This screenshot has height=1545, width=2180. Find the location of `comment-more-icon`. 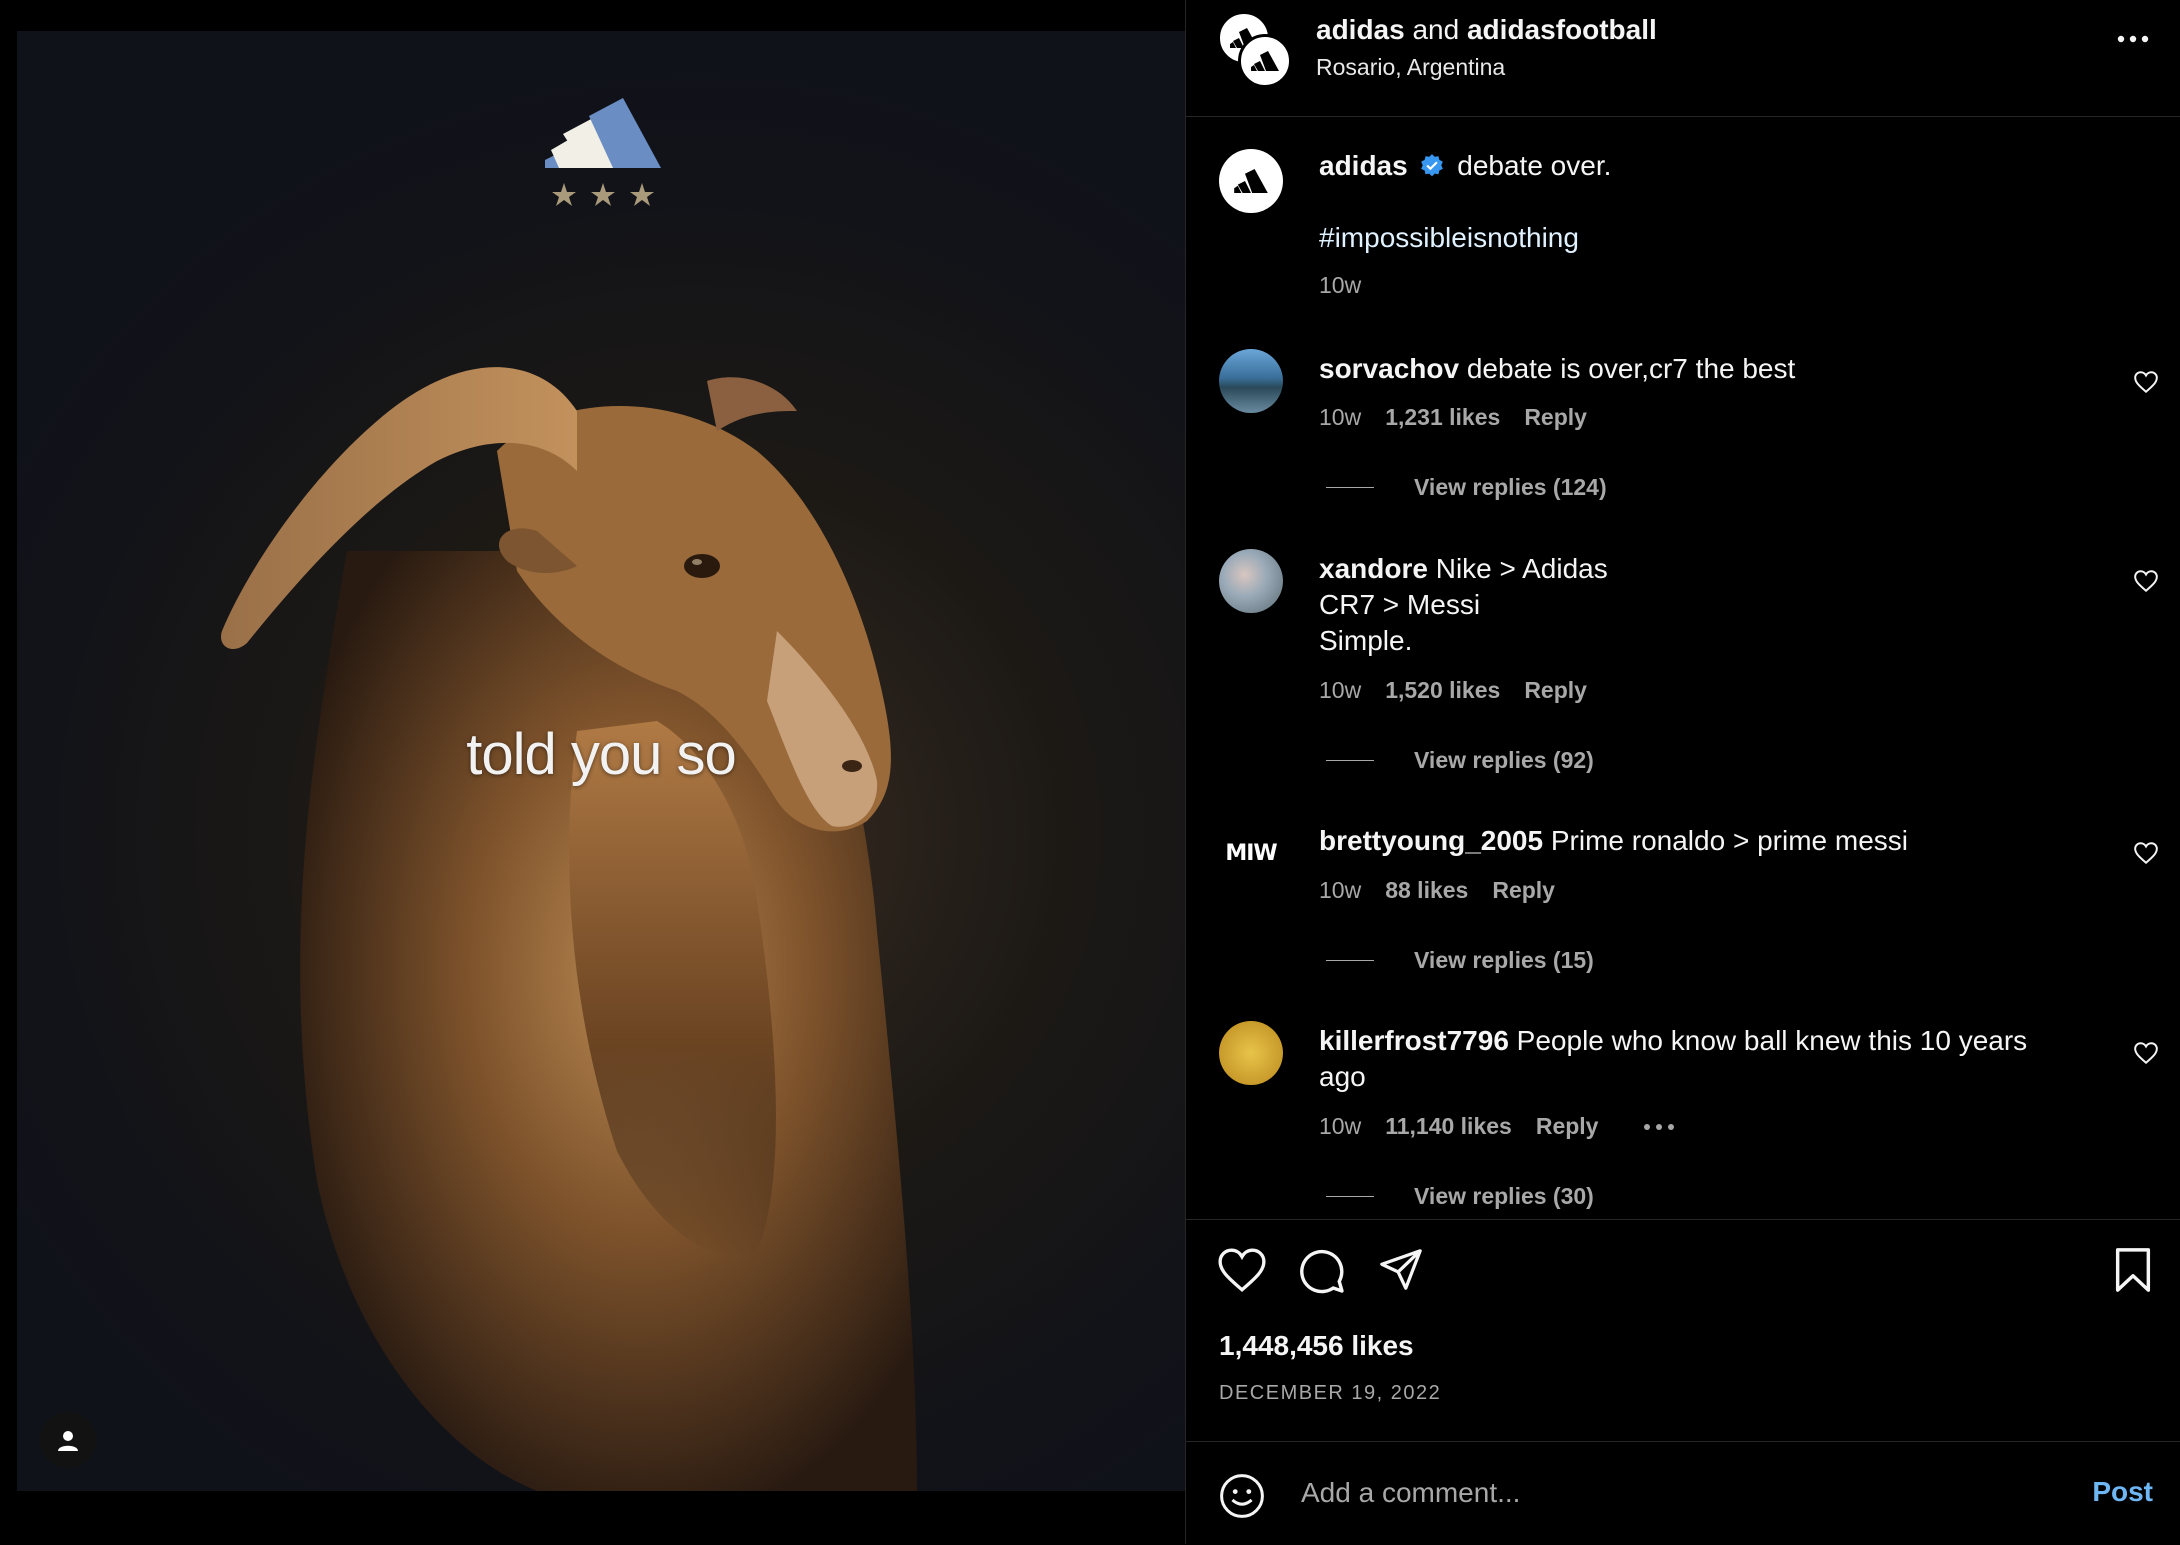

comment-more-icon is located at coordinates (1659, 1127).